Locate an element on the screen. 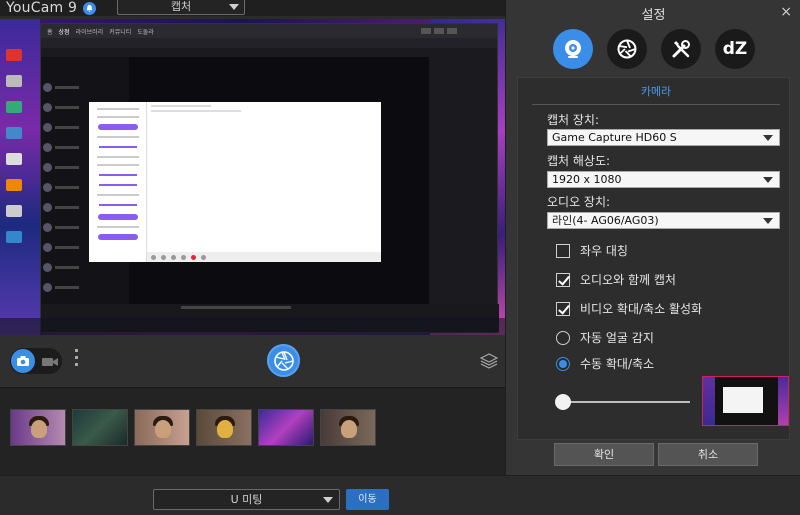  video-zoom-checkbox is located at coordinates (563, 308).